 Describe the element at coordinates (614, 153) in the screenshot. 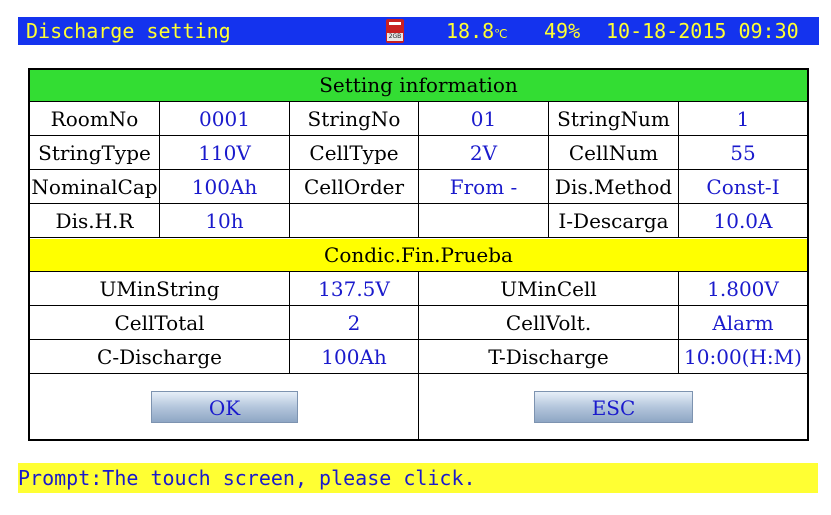

I see `setting-label-r1c4: CellNum` at that location.